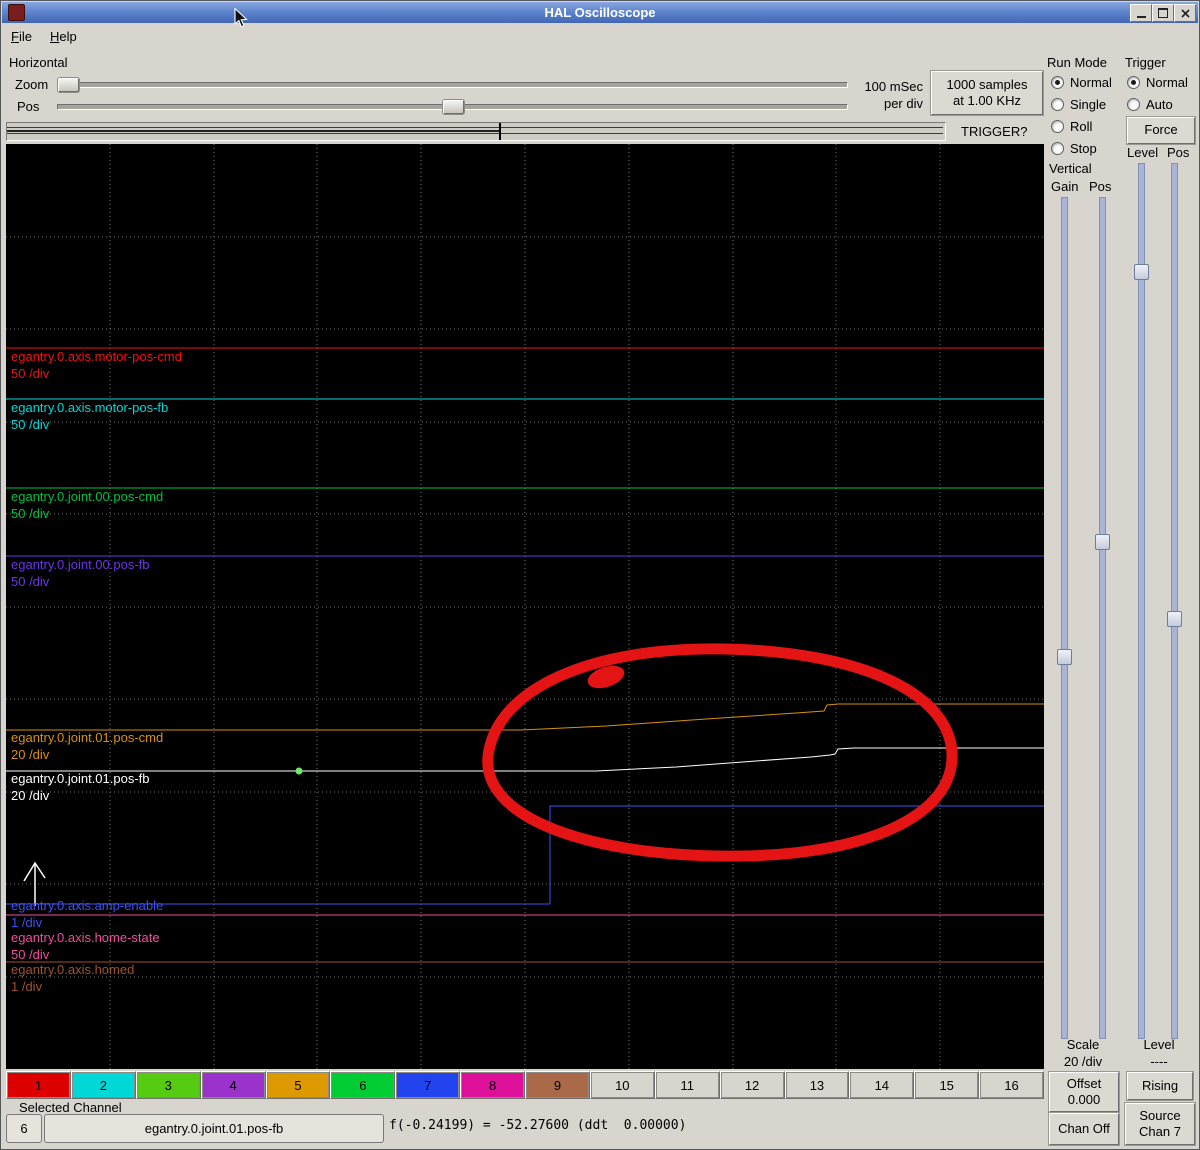 This screenshot has height=1150, width=1200. What do you see at coordinates (1091, 82) in the screenshot?
I see `runmode-normal-label: Normal` at bounding box center [1091, 82].